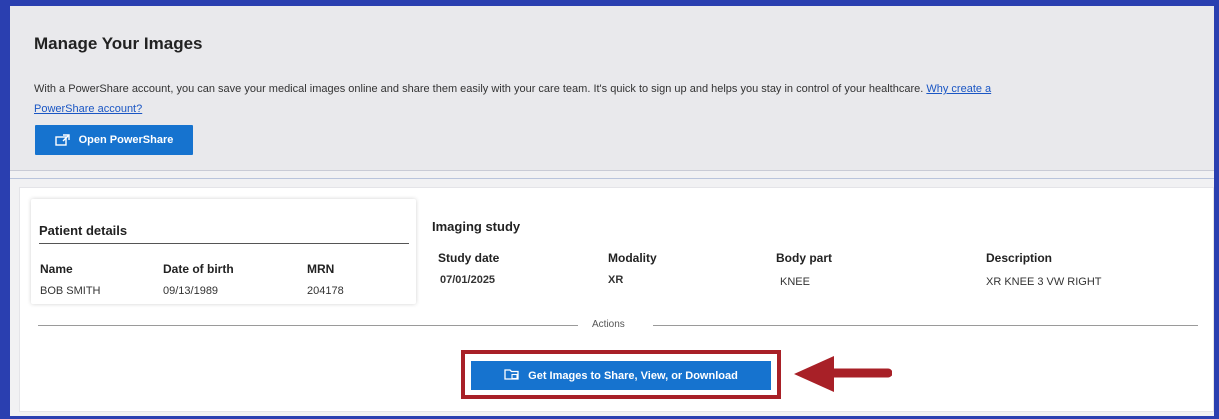  Describe the element at coordinates (468, 280) in the screenshot. I see `study-date-value: 07/01/2025` at that location.